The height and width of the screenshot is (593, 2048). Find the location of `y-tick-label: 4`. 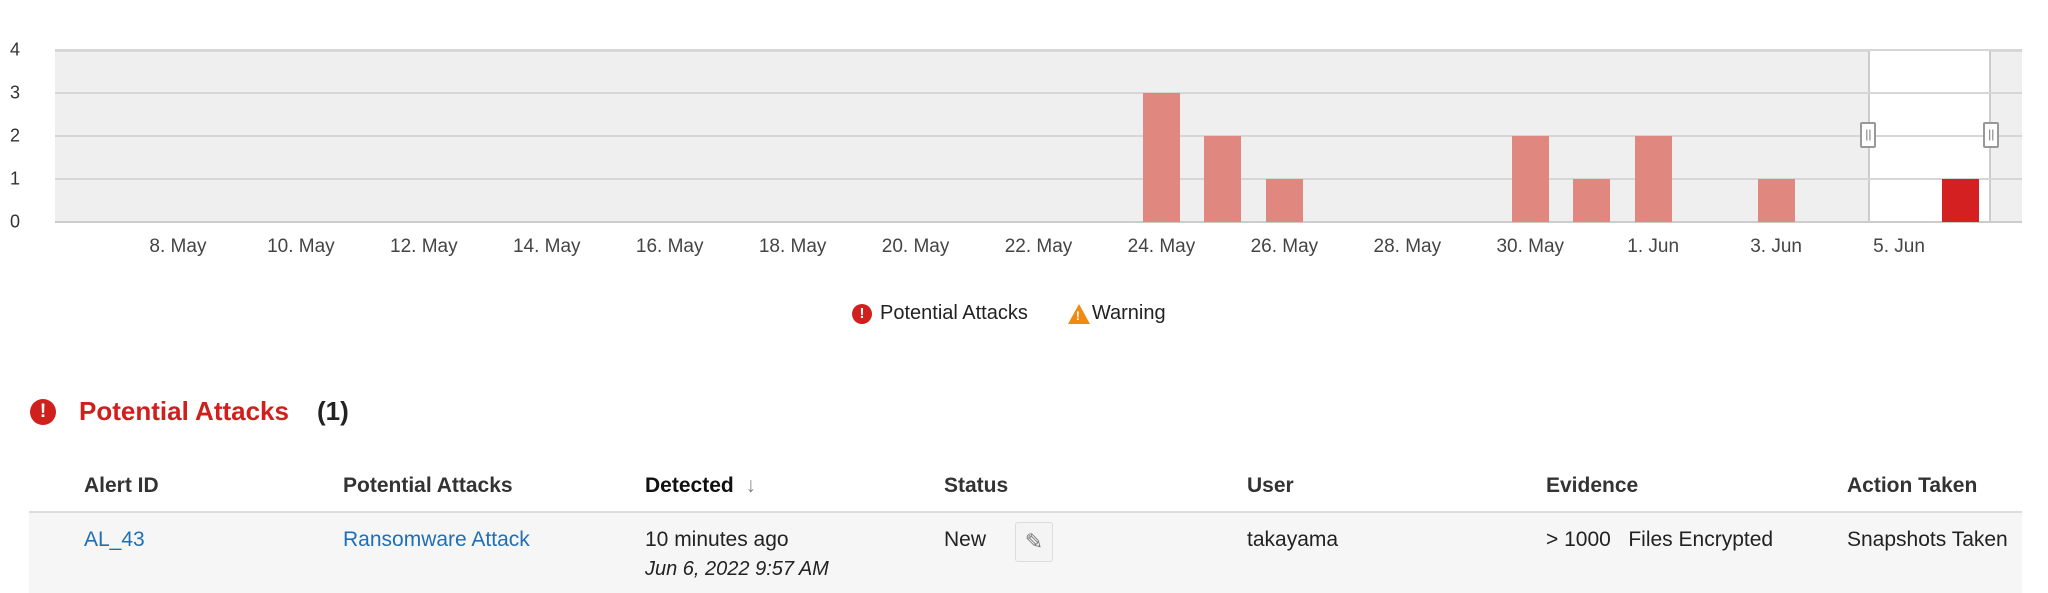

y-tick-label: 4 is located at coordinates (15, 49).